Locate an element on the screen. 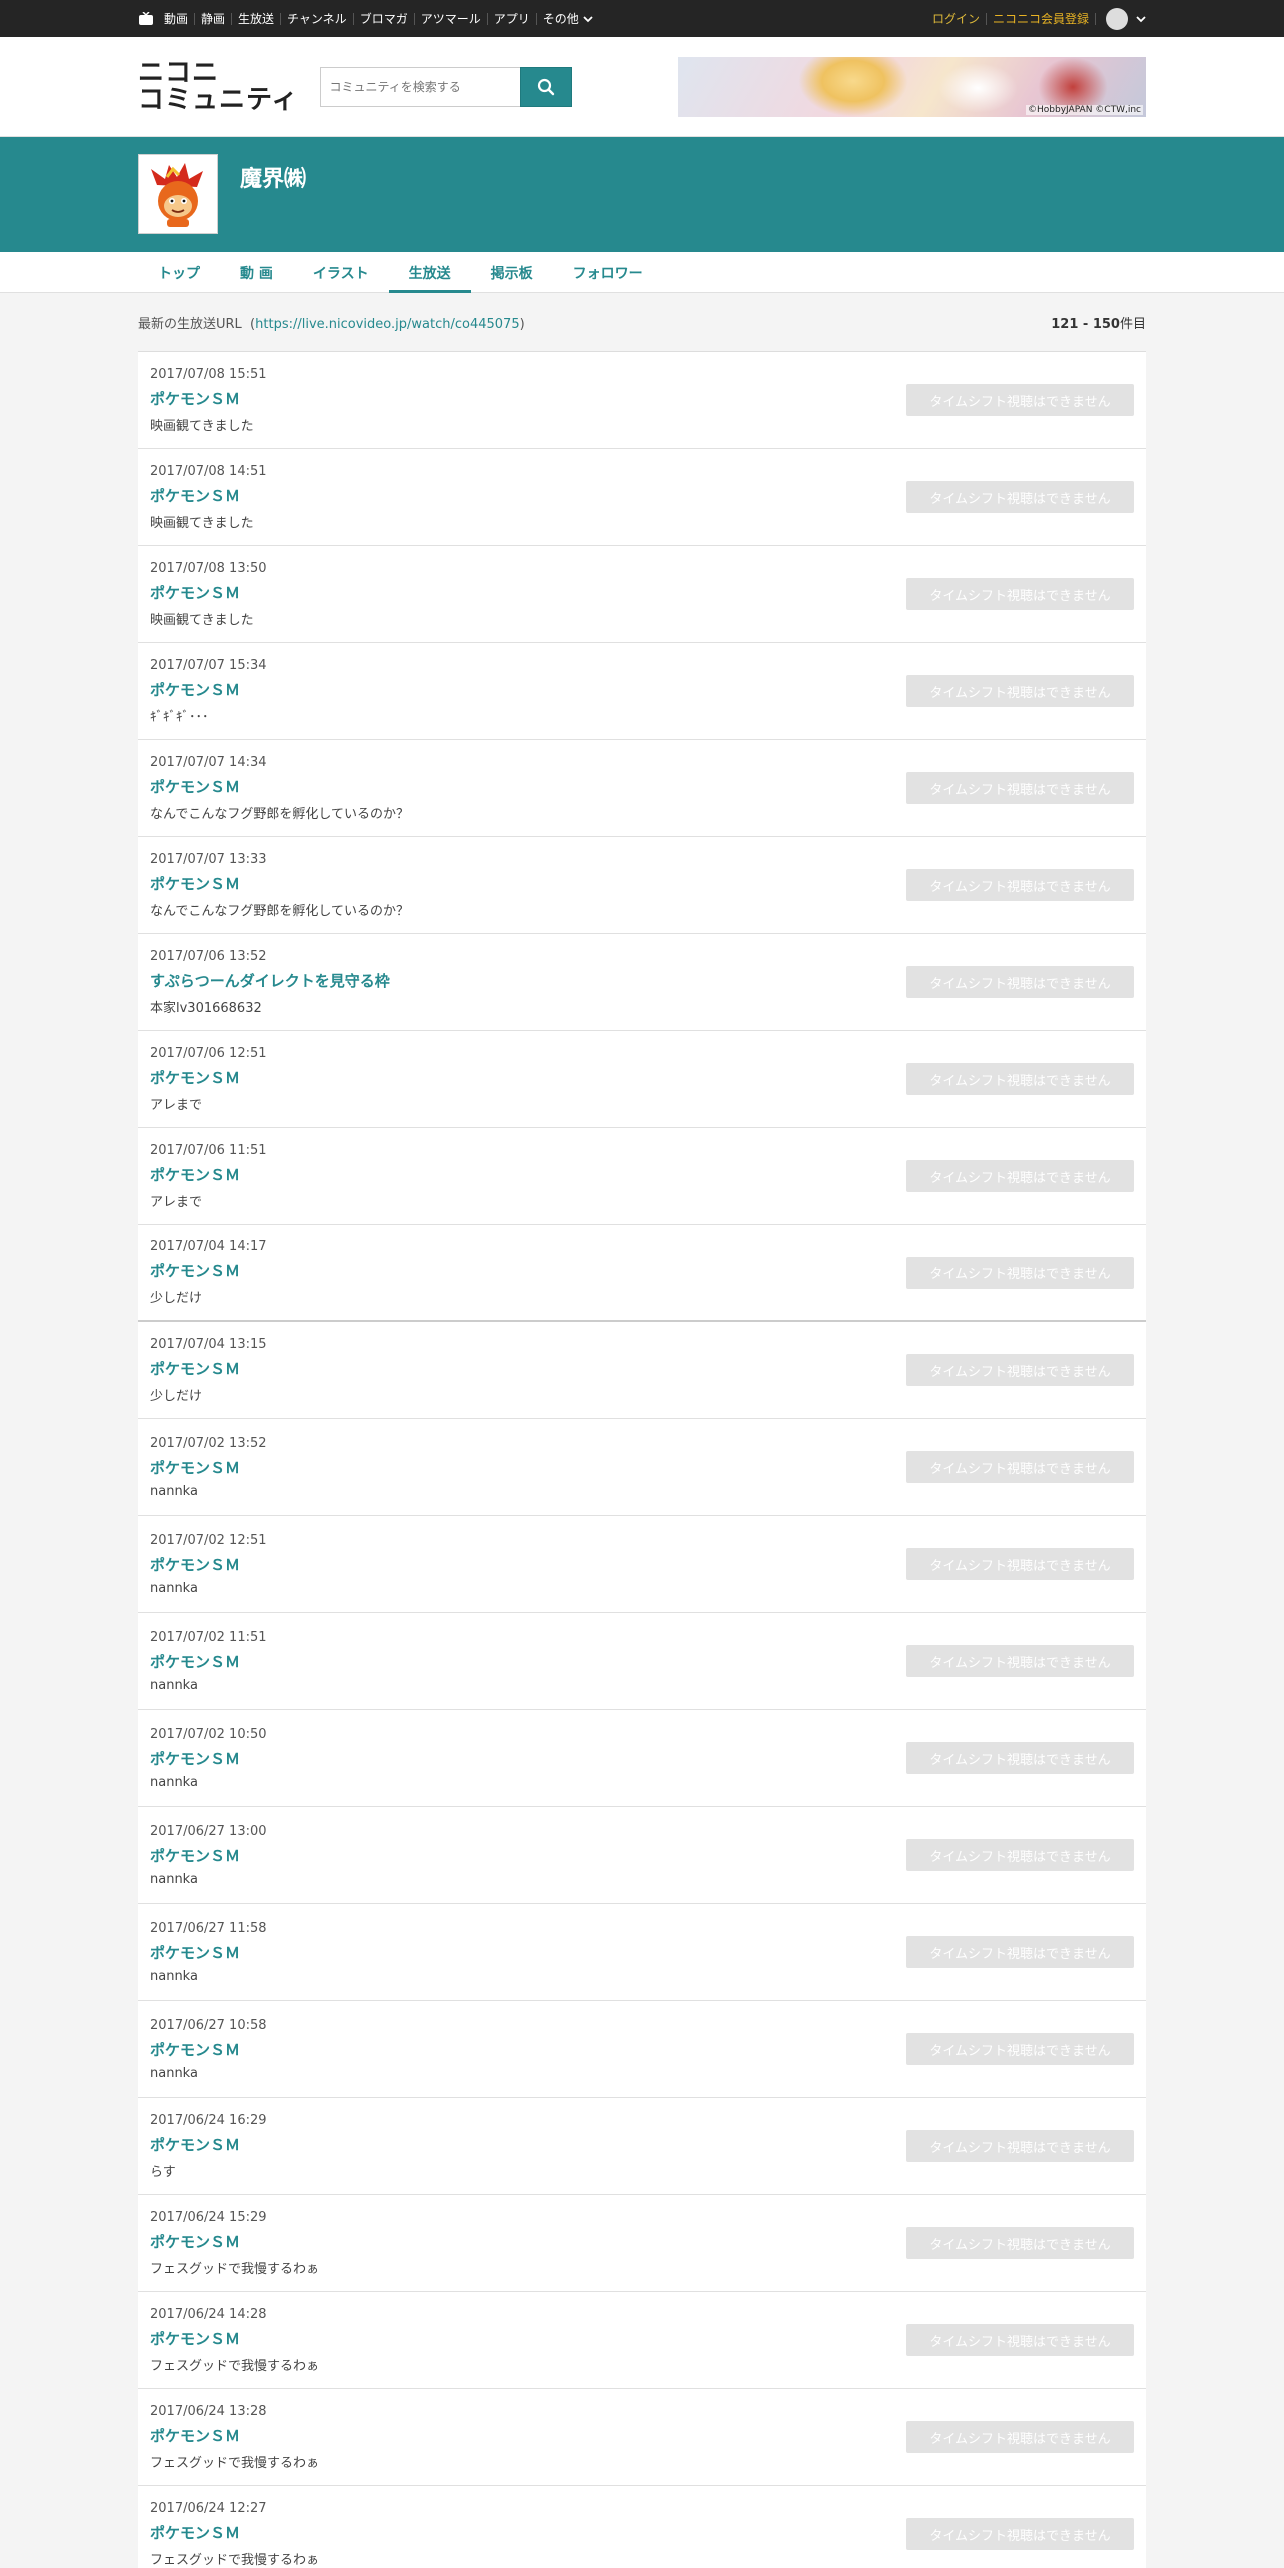 The width and height of the screenshot is (1284, 2568). community-title: 魔界㈱ is located at coordinates (273, 179).